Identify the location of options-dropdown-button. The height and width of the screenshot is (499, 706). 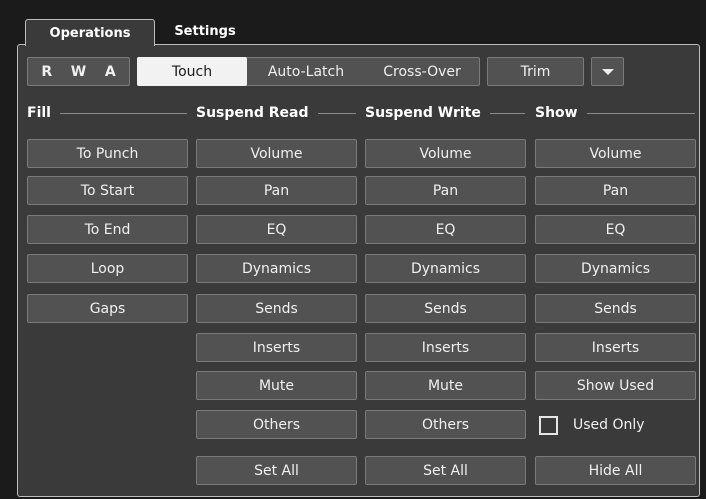
(607, 71).